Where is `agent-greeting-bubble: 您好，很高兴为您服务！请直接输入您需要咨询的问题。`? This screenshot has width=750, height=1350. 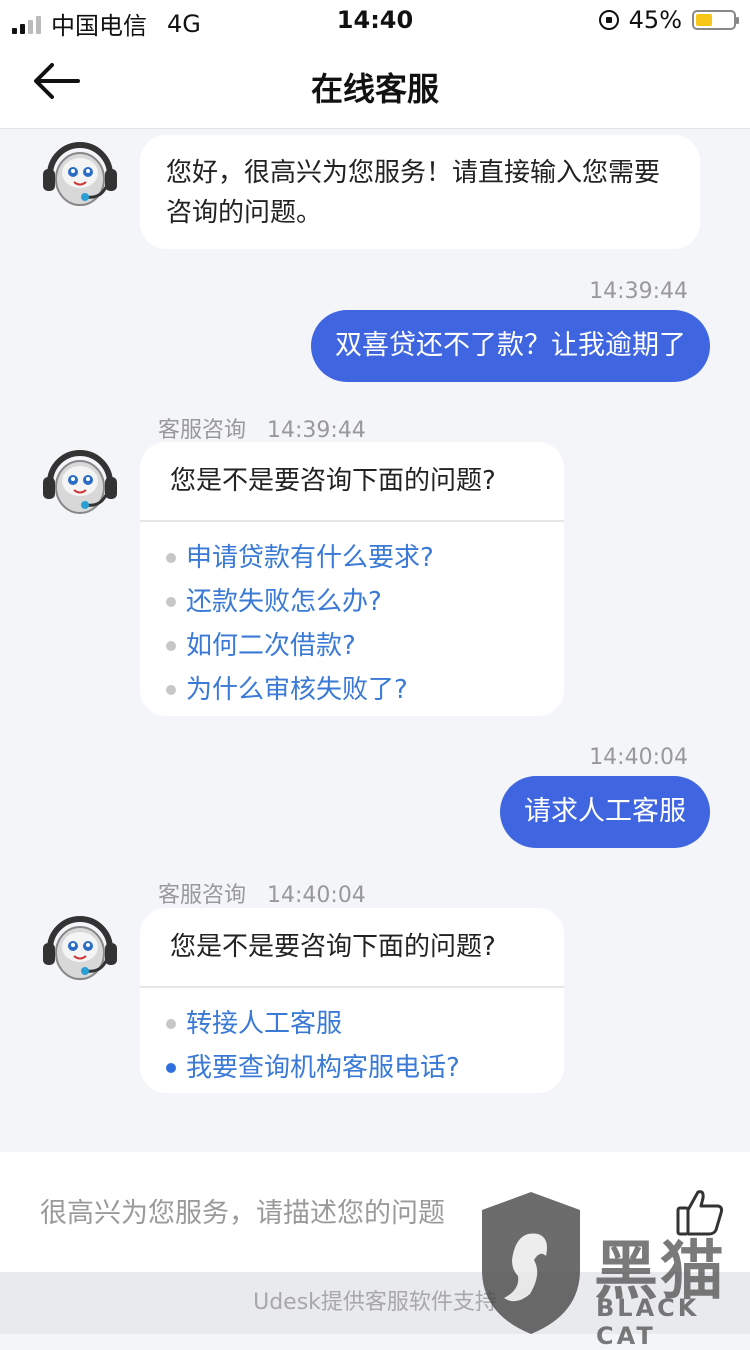 agent-greeting-bubble: 您好，很高兴为您服务！请直接输入您需要咨询的问题。 is located at coordinates (420, 192).